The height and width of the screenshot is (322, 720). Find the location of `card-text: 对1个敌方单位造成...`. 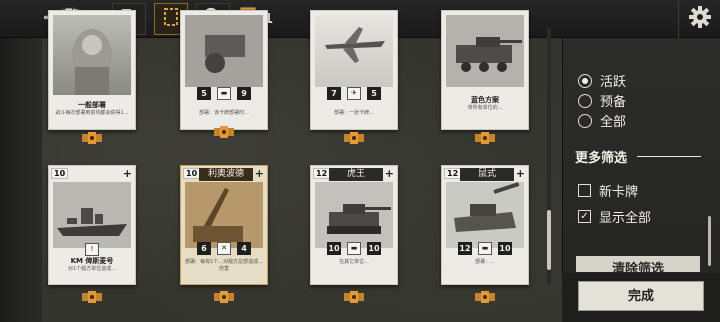

card-text: 对1个敌方单位造成... is located at coordinates (92, 269).